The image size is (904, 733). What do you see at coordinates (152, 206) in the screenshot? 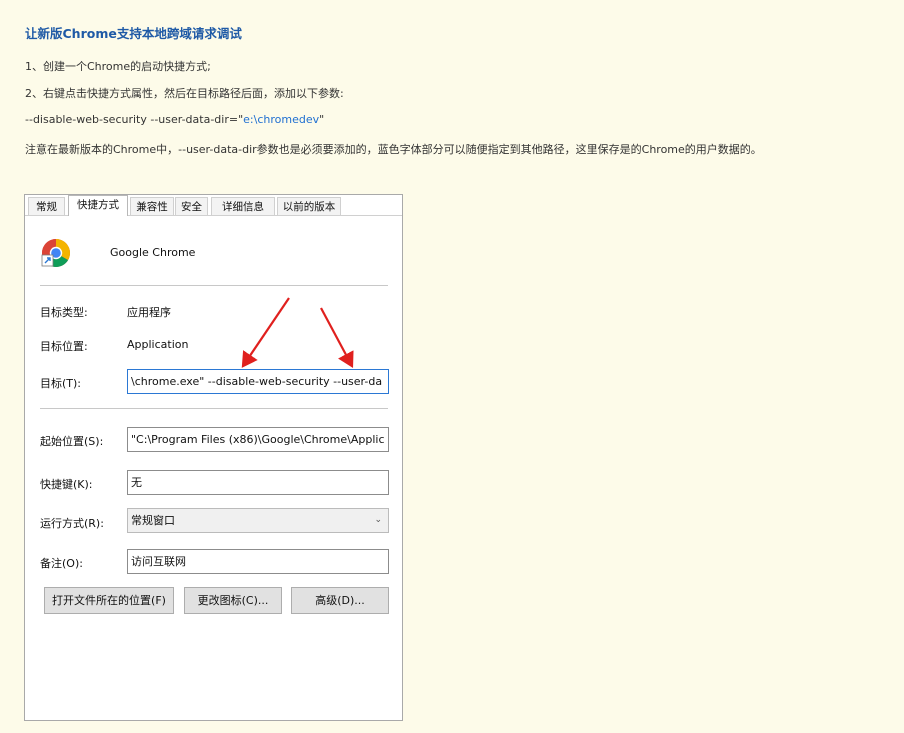
I see `tab-compatibility: 兼容性` at bounding box center [152, 206].